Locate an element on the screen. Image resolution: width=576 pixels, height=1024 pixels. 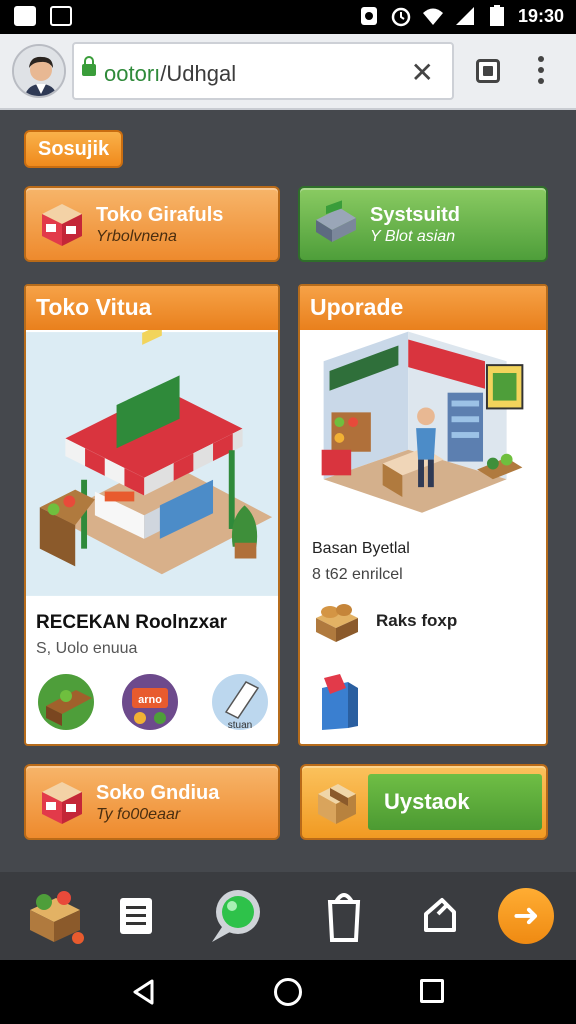
recents-icon is located at coordinates (432, 991).